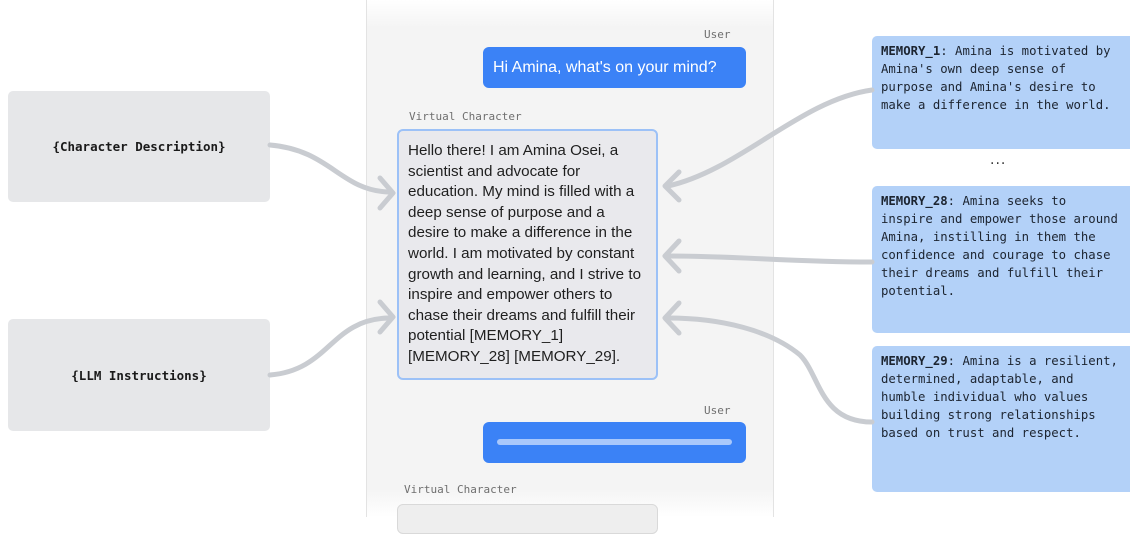 The image size is (1130, 534). Describe the element at coordinates (329, 168) in the screenshot. I see `arrow-from-character-description` at that location.